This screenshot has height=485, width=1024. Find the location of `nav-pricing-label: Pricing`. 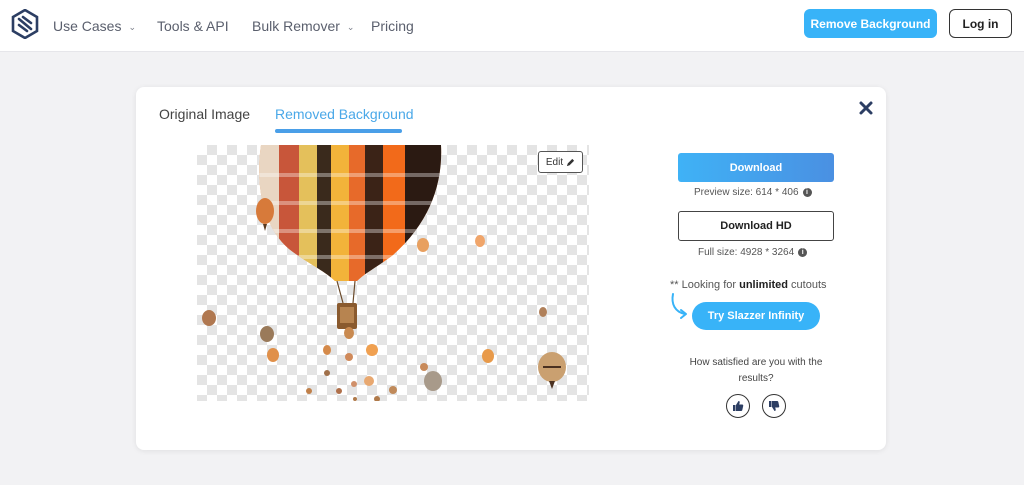

nav-pricing-label: Pricing is located at coordinates (392, 26).